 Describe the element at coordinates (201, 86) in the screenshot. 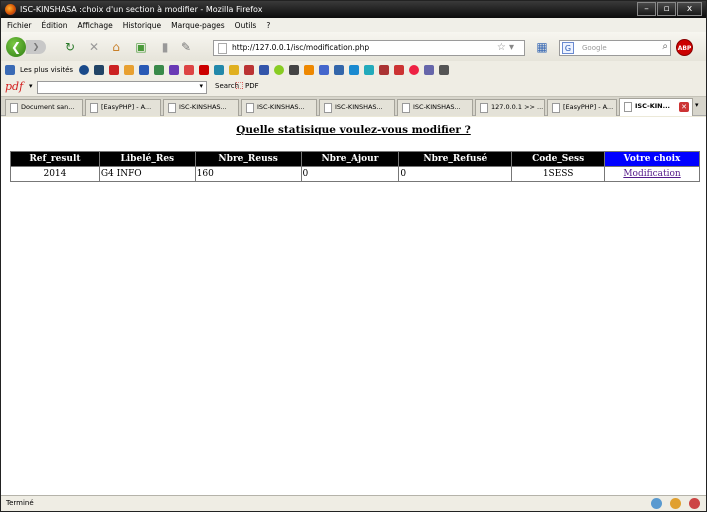

I see `dropdown-arrow-icon: ▾` at that location.